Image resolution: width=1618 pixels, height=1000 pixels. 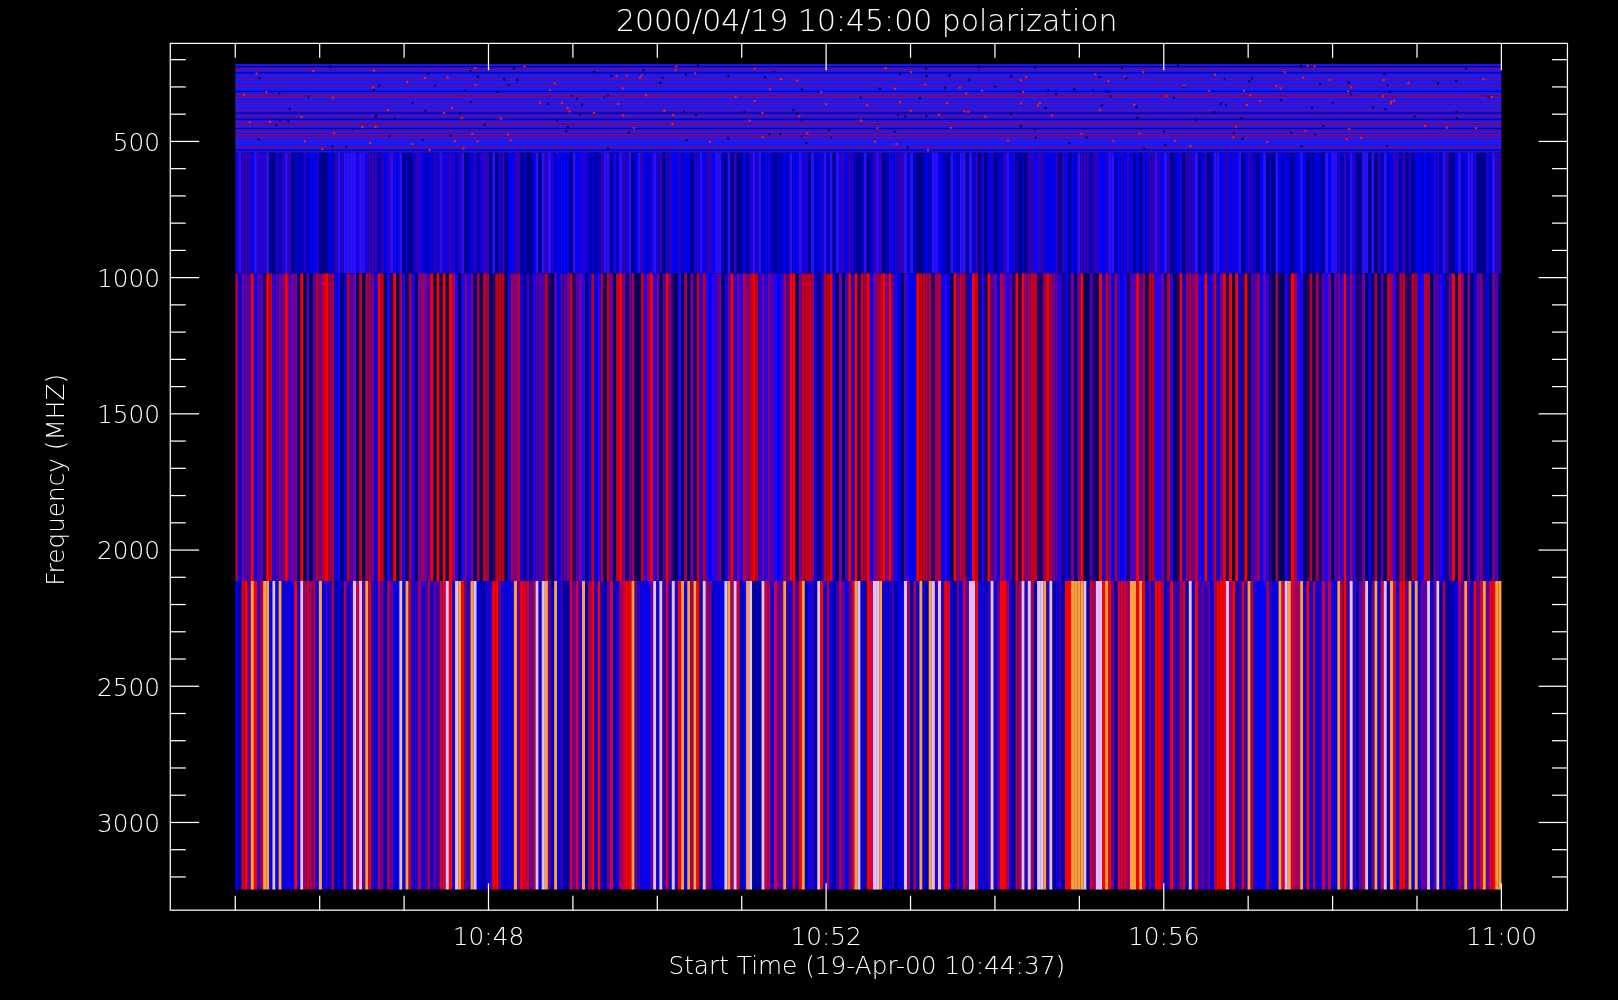 I want to click on tick-label: 10:52, so click(x=826, y=937).